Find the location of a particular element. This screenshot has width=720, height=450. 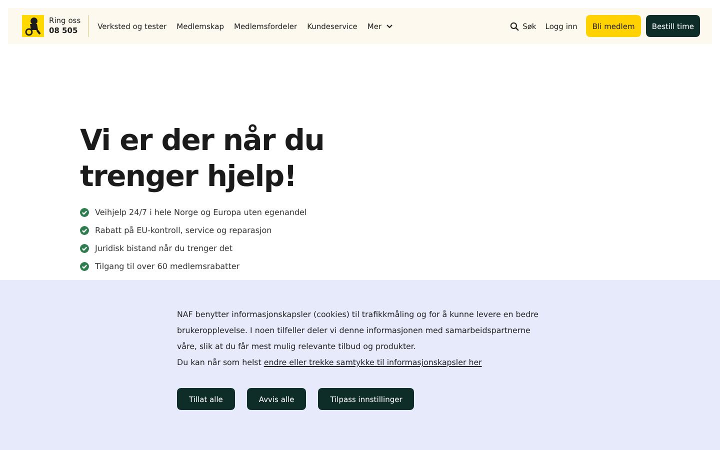

benefit-text: Tilgang til over 60 medlemsrabatter is located at coordinates (167, 266).